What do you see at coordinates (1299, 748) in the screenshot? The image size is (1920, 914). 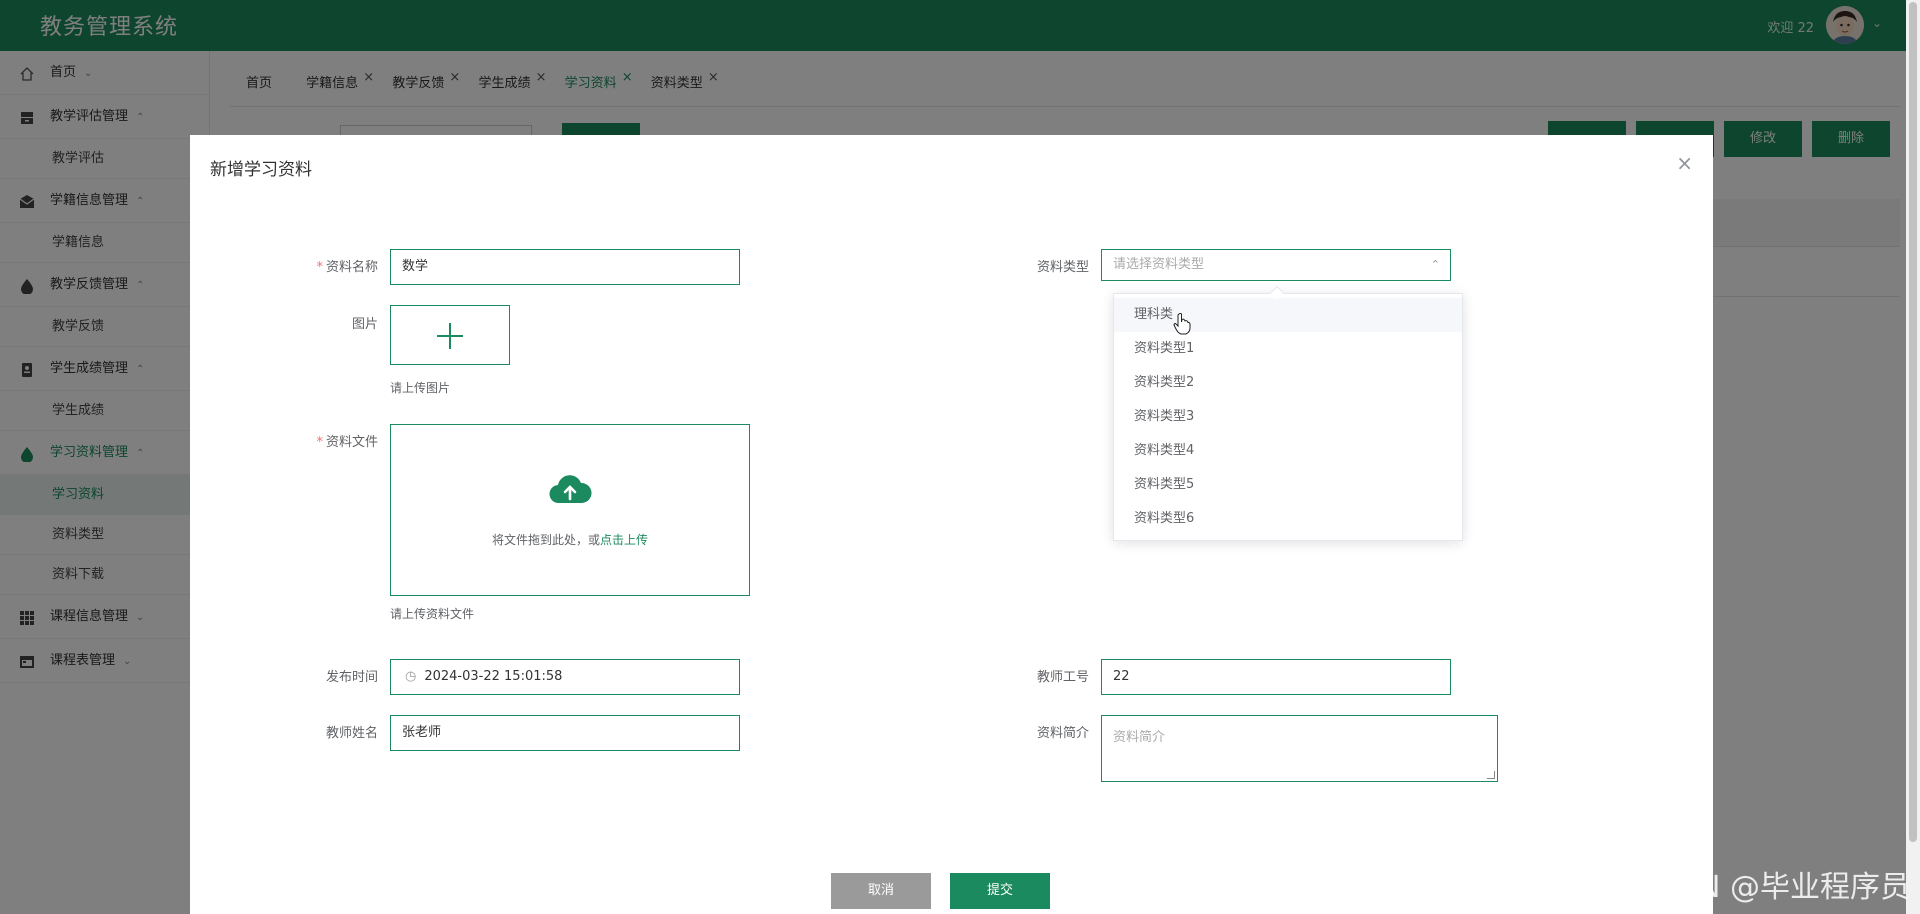 I see `intro-textarea: 资料简介` at bounding box center [1299, 748].